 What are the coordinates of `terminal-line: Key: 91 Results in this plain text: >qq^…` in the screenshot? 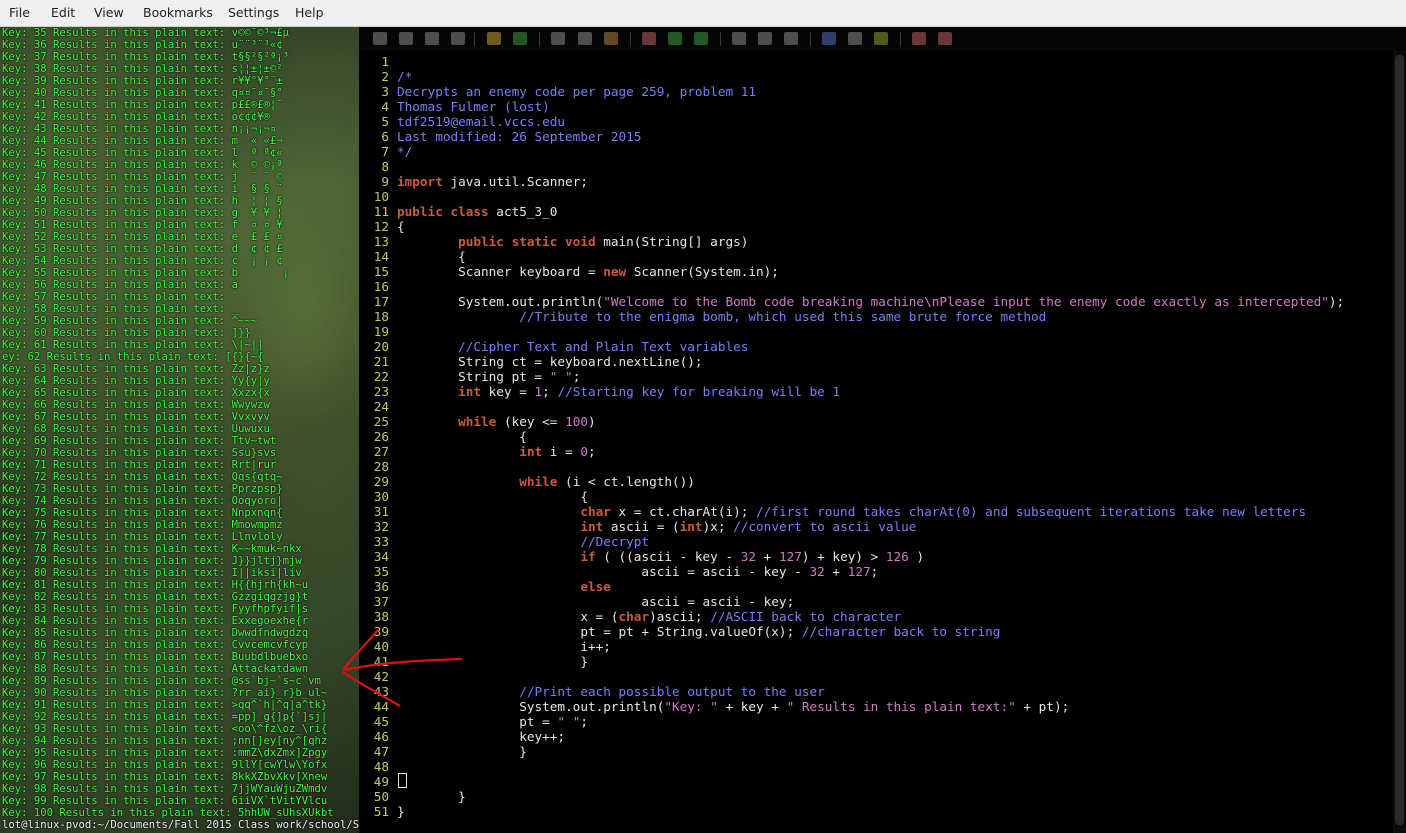 It's located at (165, 705).